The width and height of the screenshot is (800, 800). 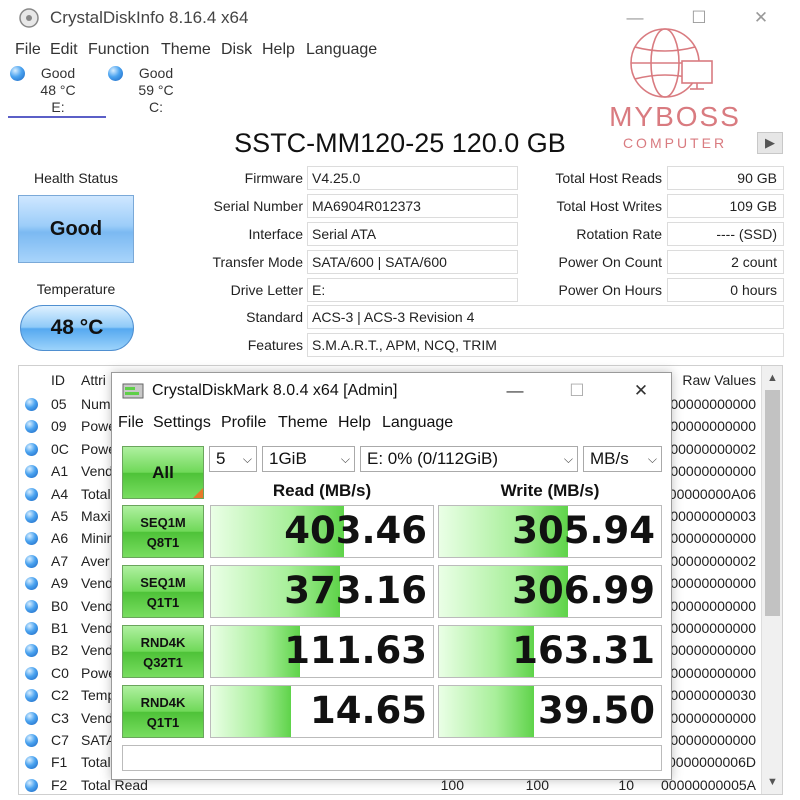 What do you see at coordinates (772, 378) in the screenshot?
I see `scroll-up-icon: ▲` at bounding box center [772, 378].